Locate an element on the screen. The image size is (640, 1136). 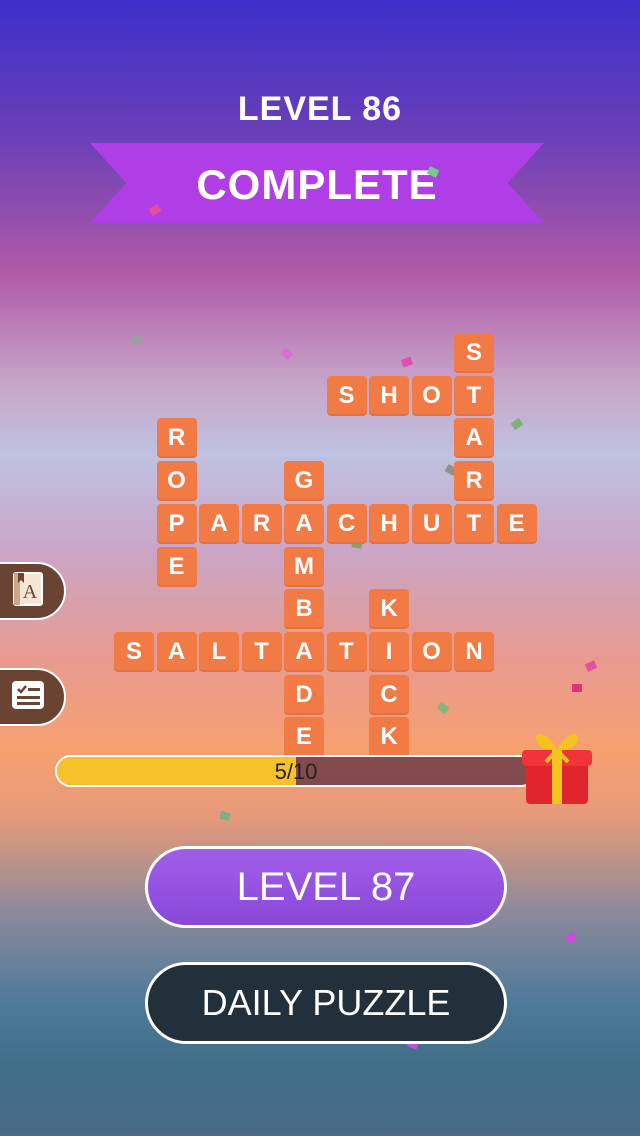
dictionary-button: A is located at coordinates (33, 591).